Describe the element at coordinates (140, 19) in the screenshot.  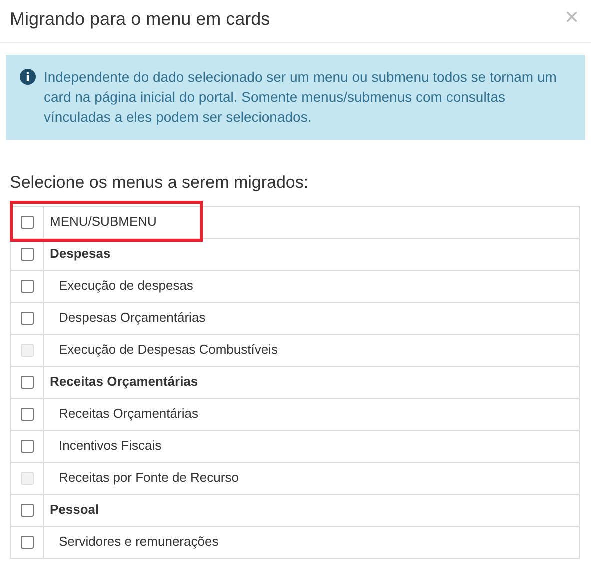
I see `modal-title: Migrando para o menu em cards` at that location.